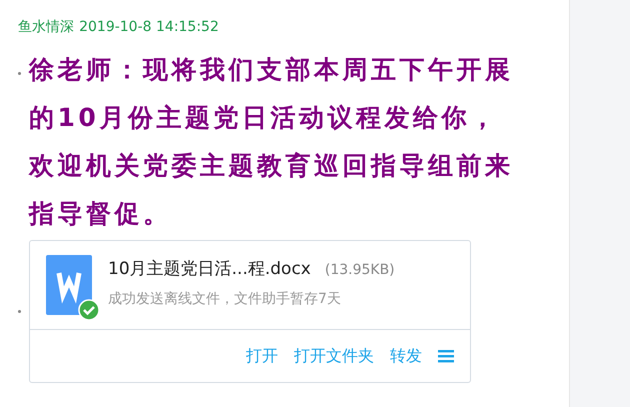 This screenshot has width=630, height=407. I want to click on document-icon, so click(69, 285).